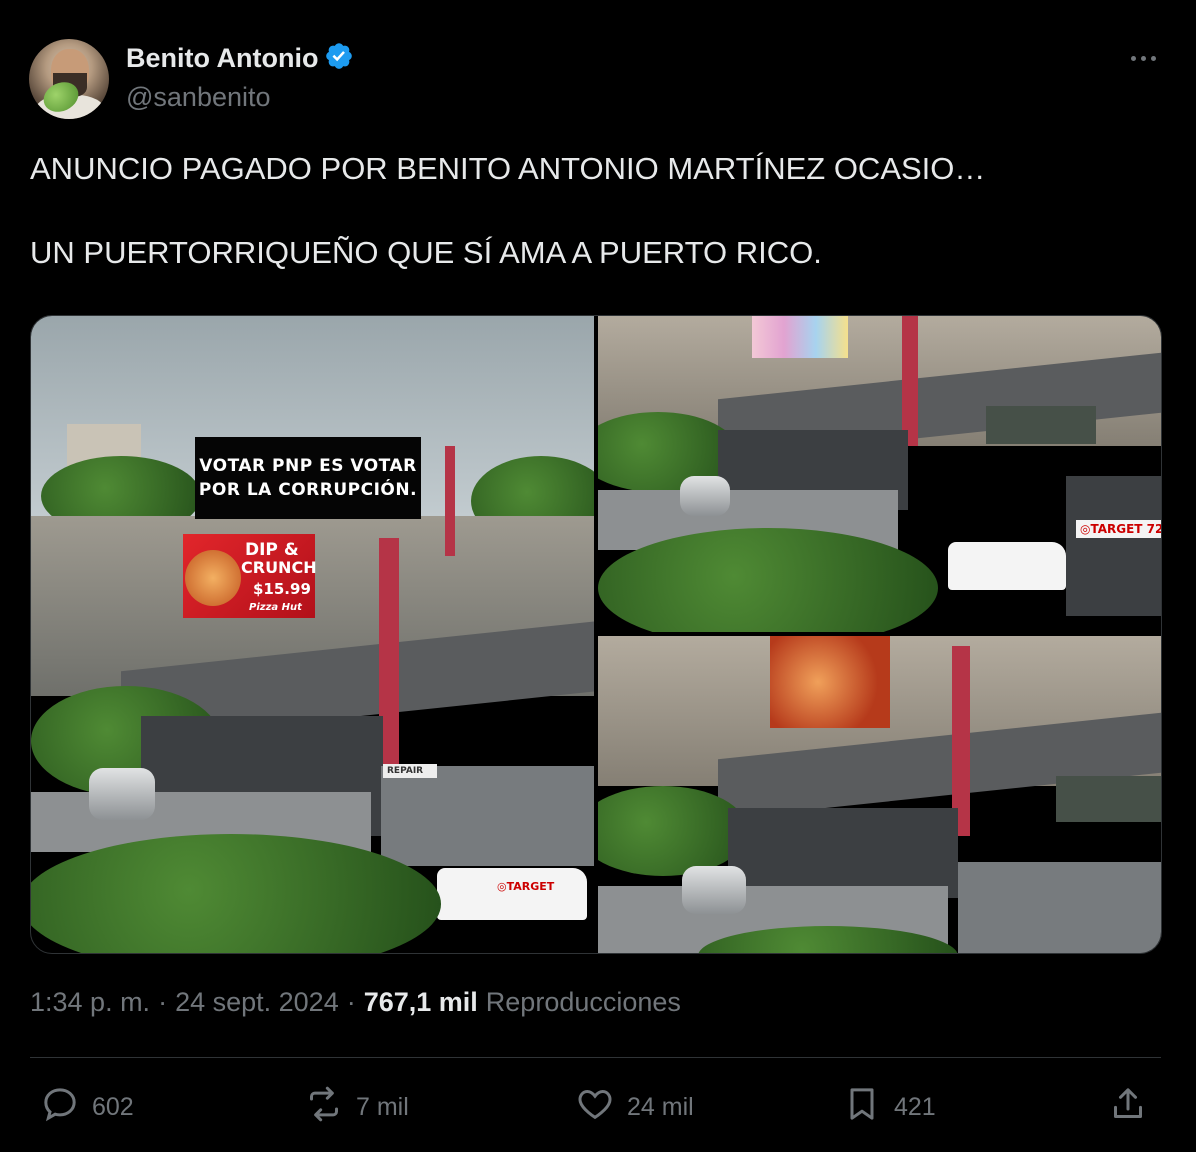 Image resolution: width=1196 pixels, height=1152 pixels. I want to click on photo-2: ◎TARGET 72, so click(879, 474).